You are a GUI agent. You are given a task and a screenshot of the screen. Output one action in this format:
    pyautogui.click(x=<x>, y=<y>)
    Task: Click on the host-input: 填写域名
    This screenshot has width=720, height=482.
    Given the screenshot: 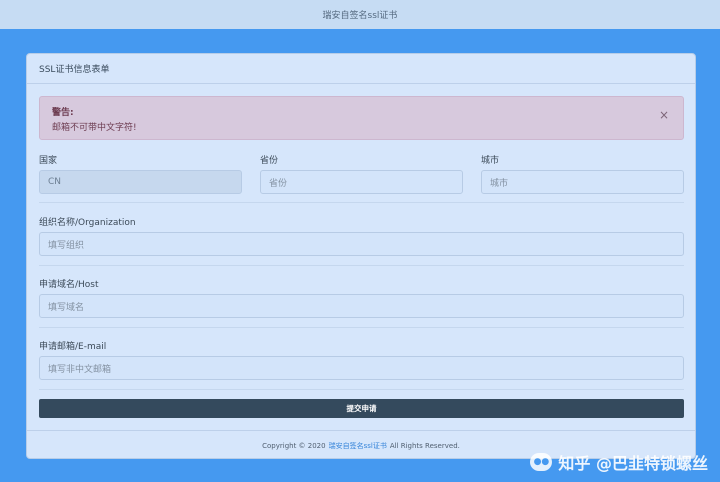 What is the action you would take?
    pyautogui.click(x=361, y=306)
    